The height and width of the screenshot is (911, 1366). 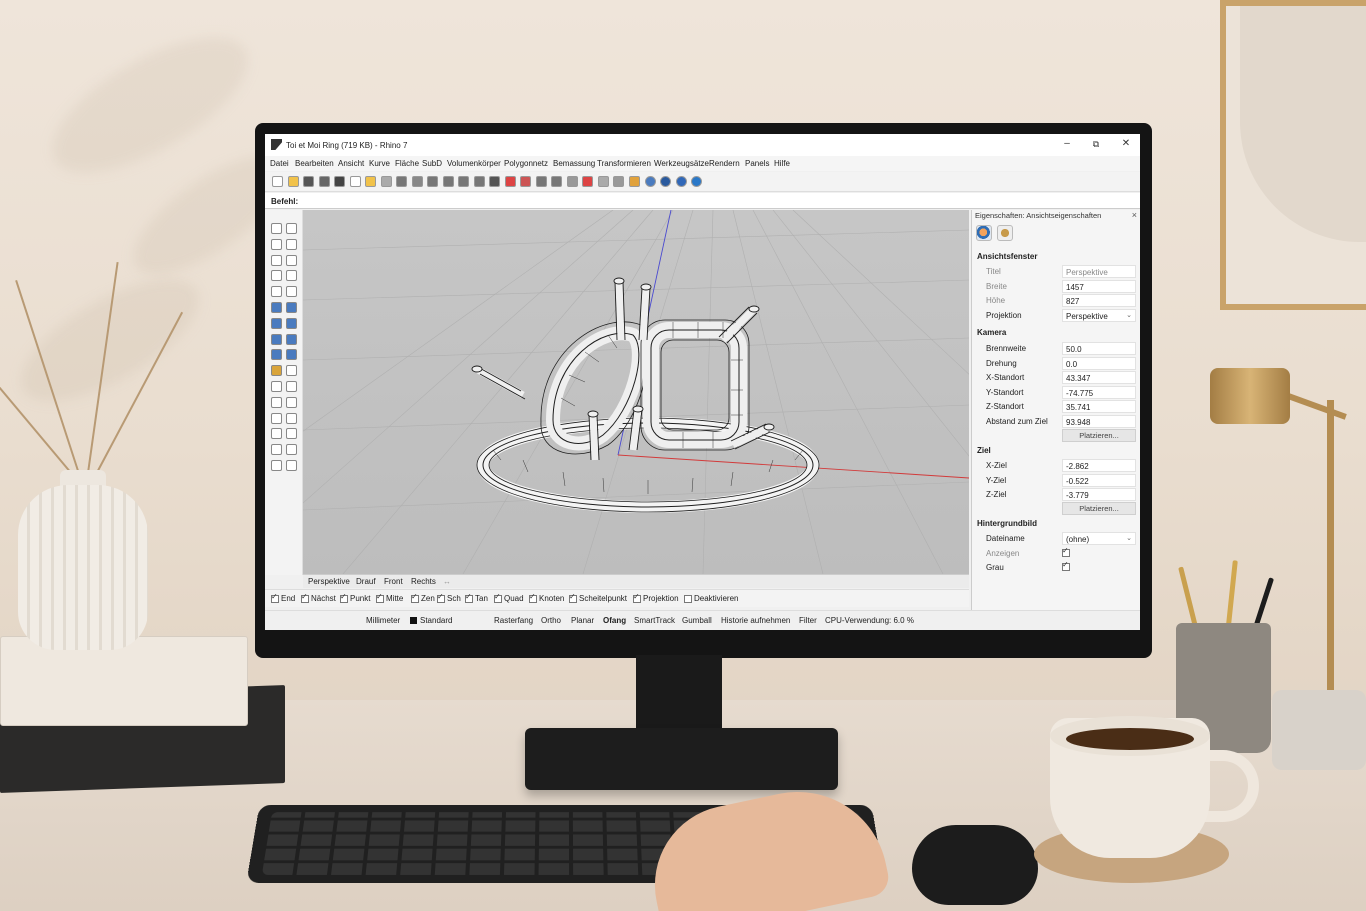 I want to click on menu-bearbeiten: Bearbeiten, so click(x=314, y=163).